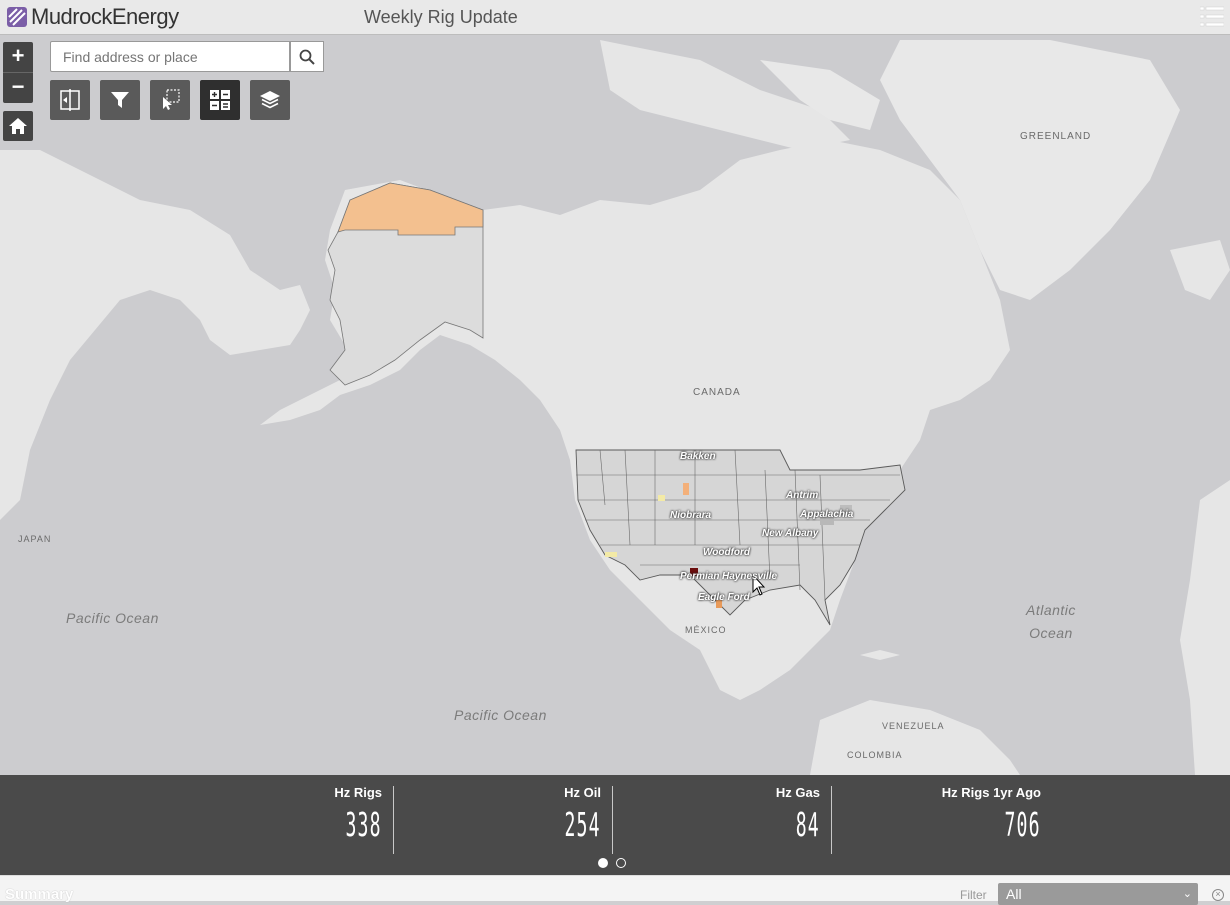 This screenshot has width=1230, height=905. What do you see at coordinates (582, 824) in the screenshot?
I see `stat-value: 254` at bounding box center [582, 824].